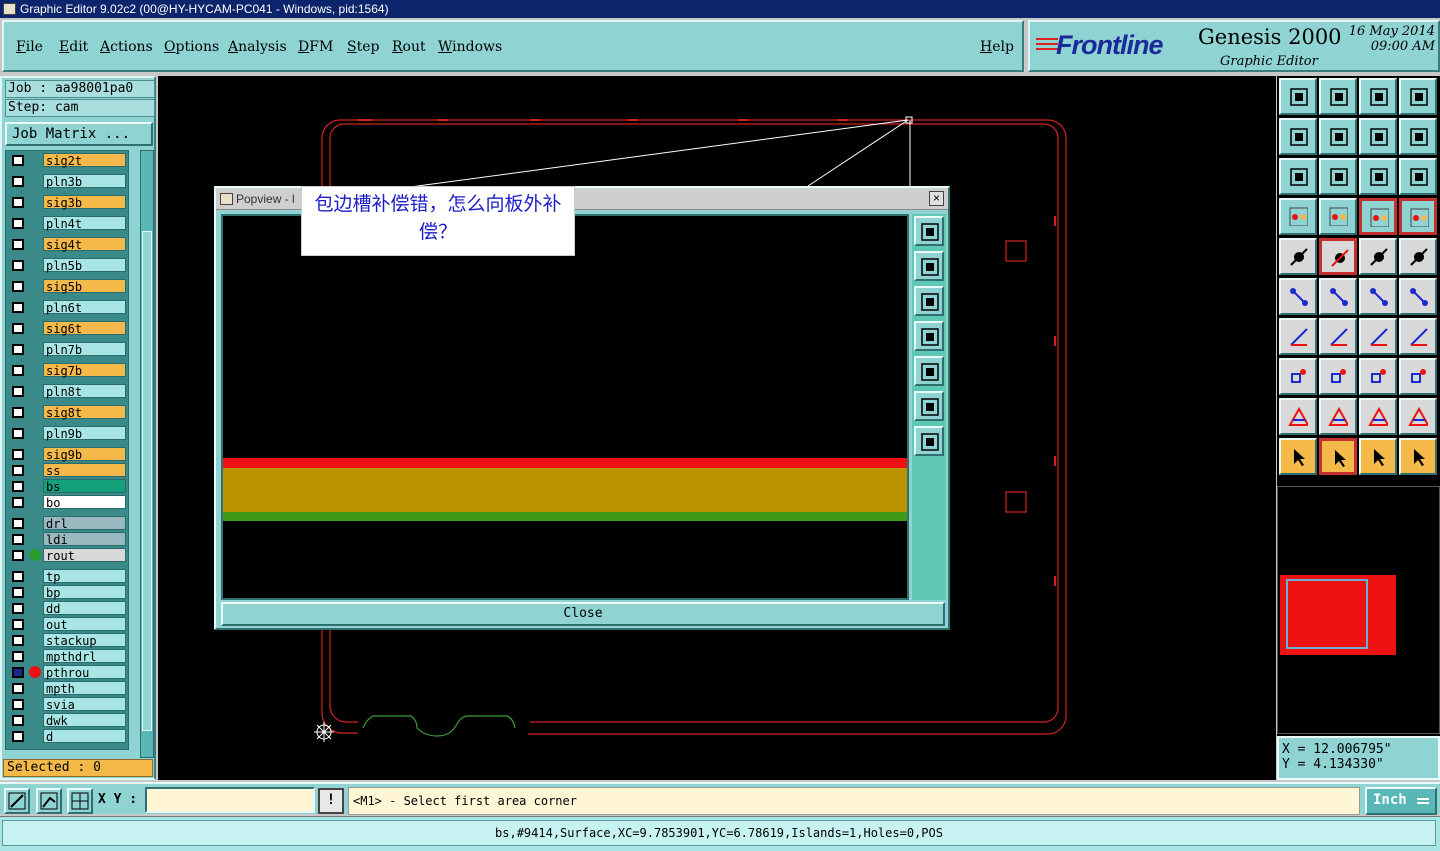  What do you see at coordinates (1378, 256) in the screenshot?
I see `ruler-button` at bounding box center [1378, 256].